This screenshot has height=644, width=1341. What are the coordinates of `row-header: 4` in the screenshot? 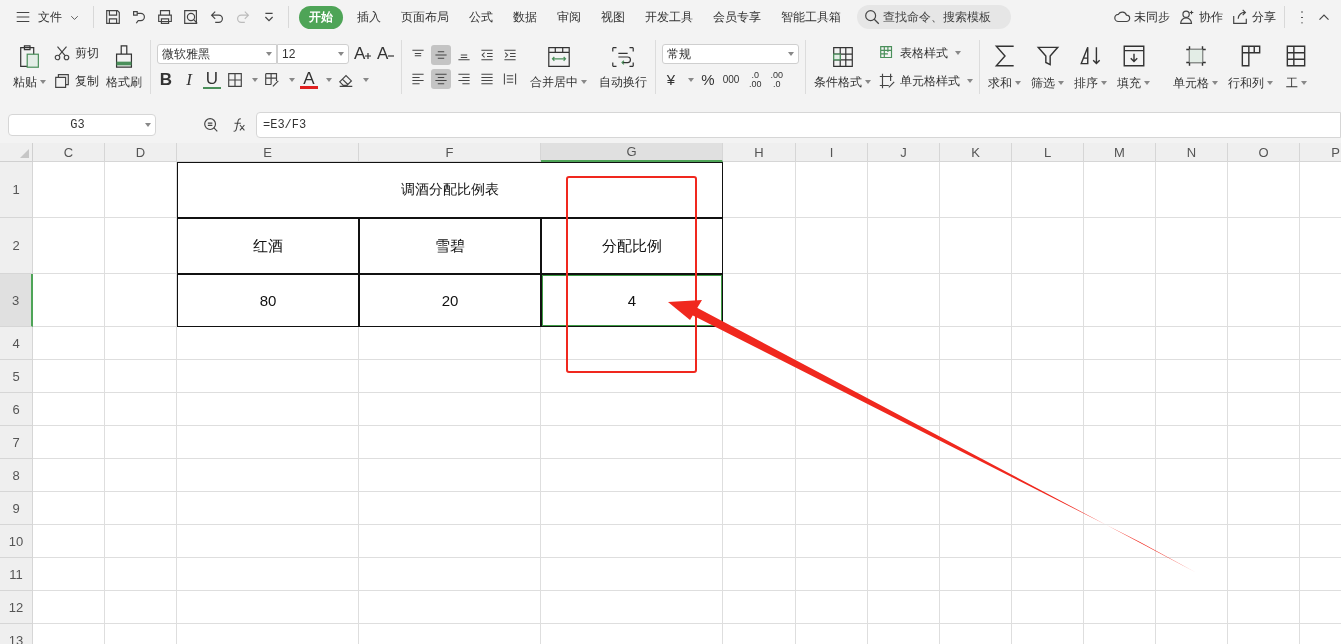 It's located at (16, 343).